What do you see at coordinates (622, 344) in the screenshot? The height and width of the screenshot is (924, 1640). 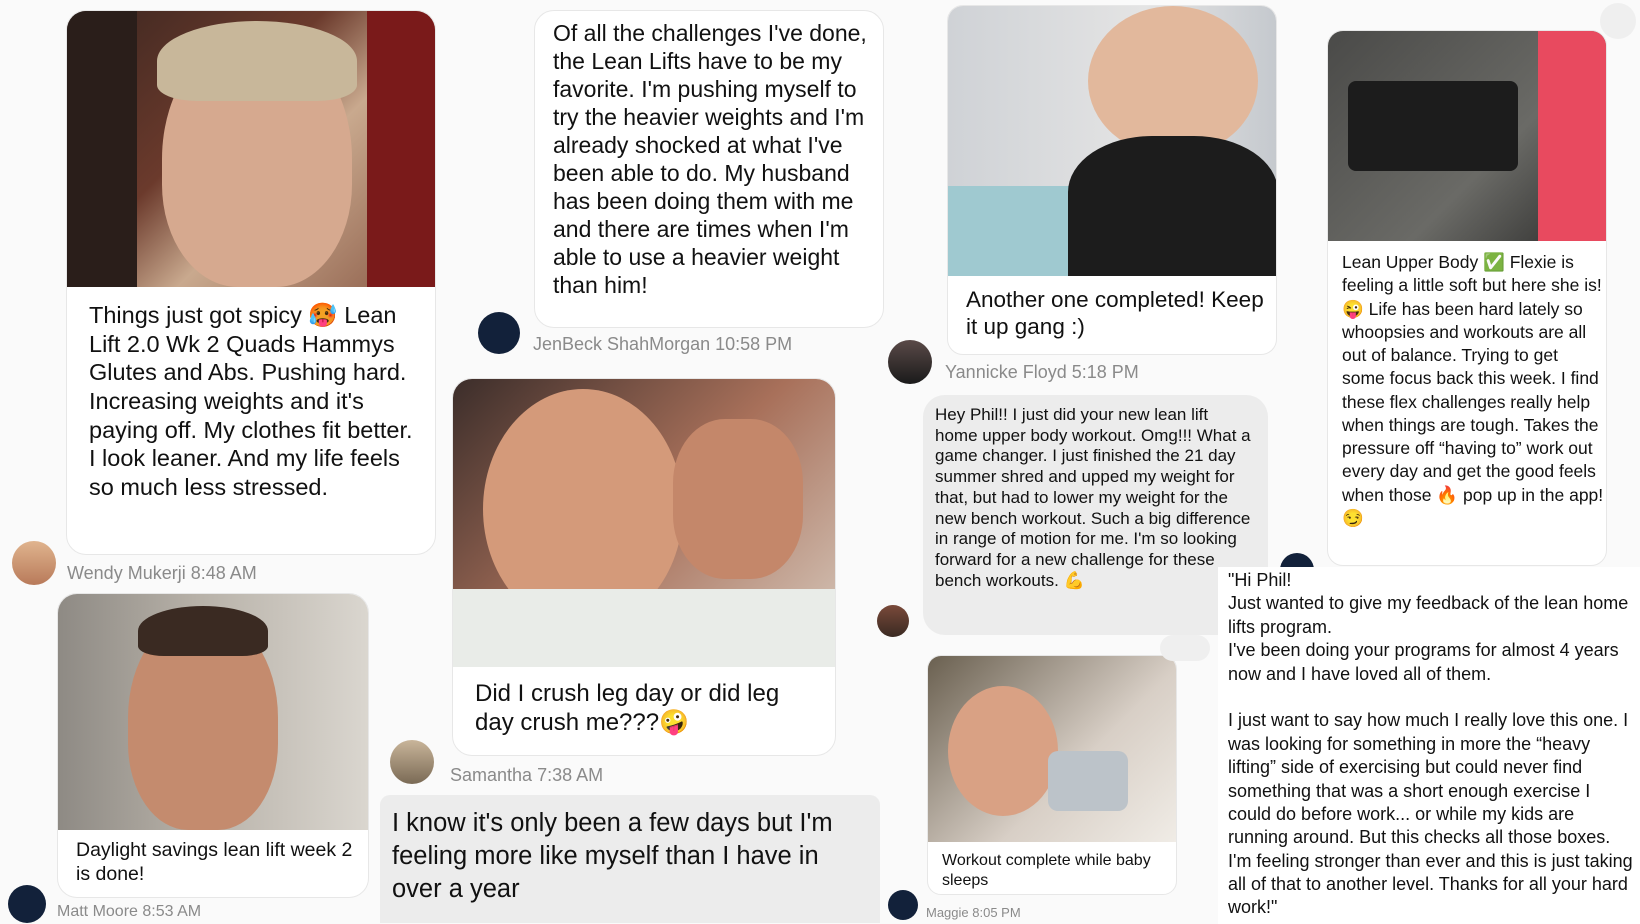 I see `author-name: JenBeck ShahMorgan` at bounding box center [622, 344].